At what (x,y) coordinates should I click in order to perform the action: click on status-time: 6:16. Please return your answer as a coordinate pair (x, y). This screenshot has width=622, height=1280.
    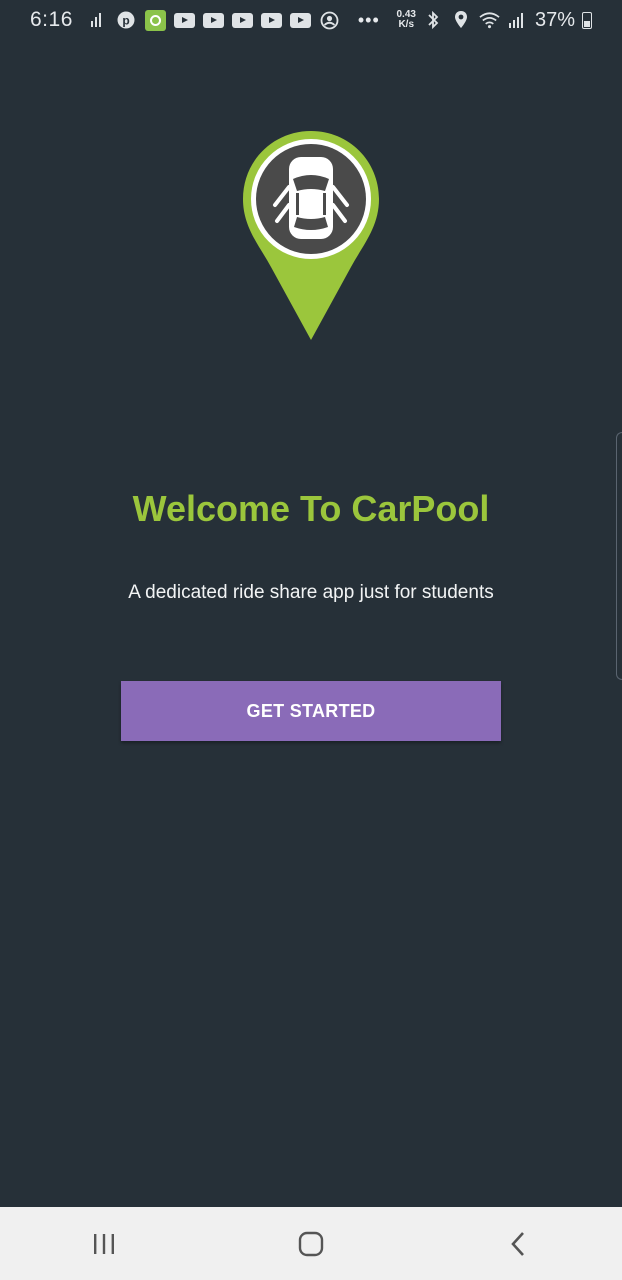
    Looking at the image, I should click on (51, 19).